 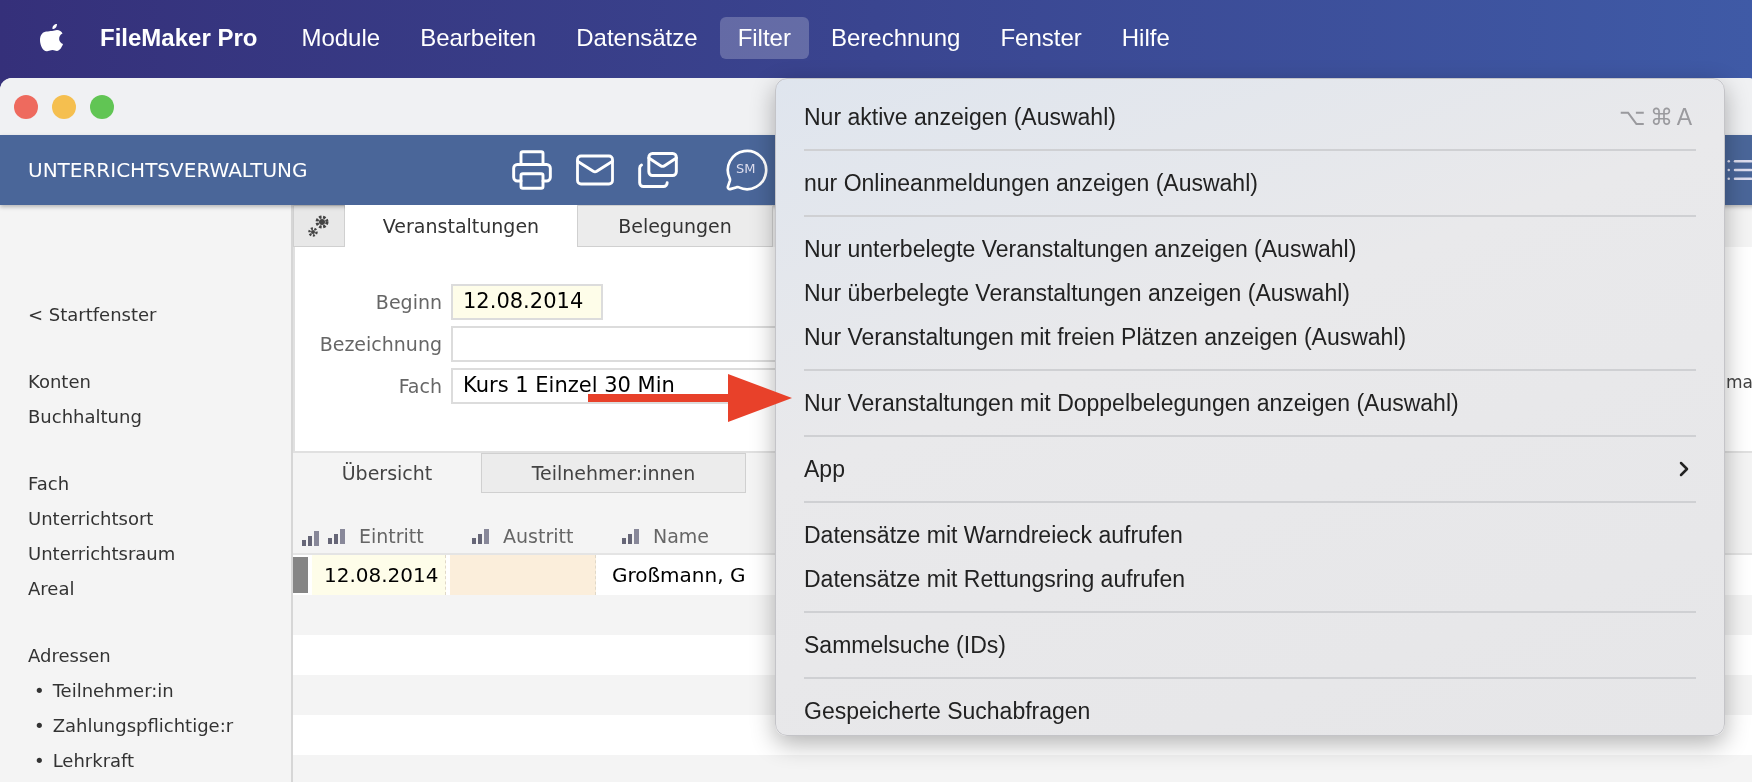 I want to click on menu-item: Nur unterbelegte Veranstaltungen anzeigen (Auswahl), so click(x=1250, y=249).